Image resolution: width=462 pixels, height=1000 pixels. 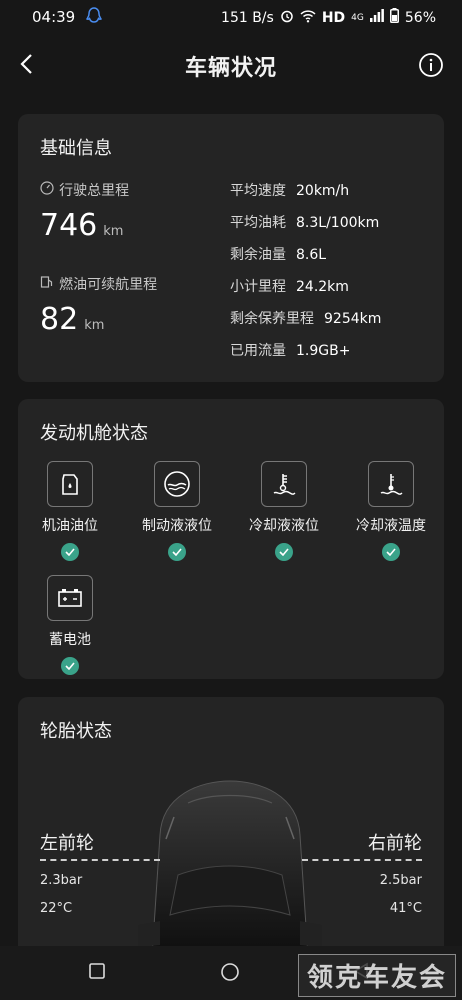 What do you see at coordinates (353, 319) in the screenshot?
I see `stat-value: 9254km` at bounding box center [353, 319].